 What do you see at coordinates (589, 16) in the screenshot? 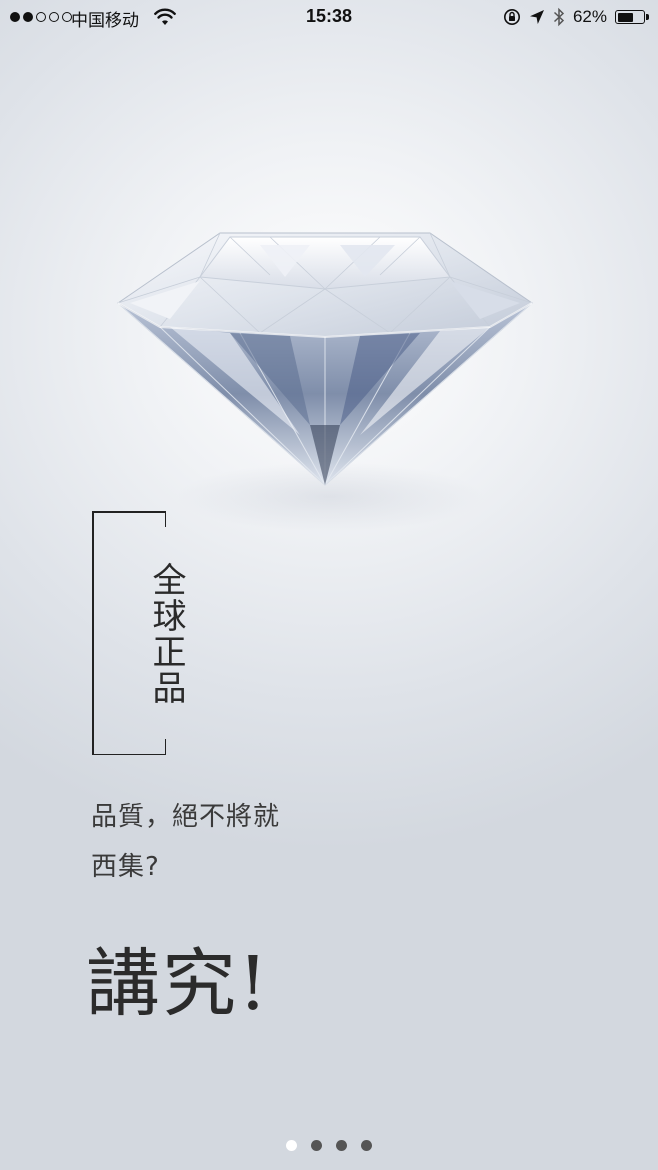
I see `battery-percent: 62%` at bounding box center [589, 16].